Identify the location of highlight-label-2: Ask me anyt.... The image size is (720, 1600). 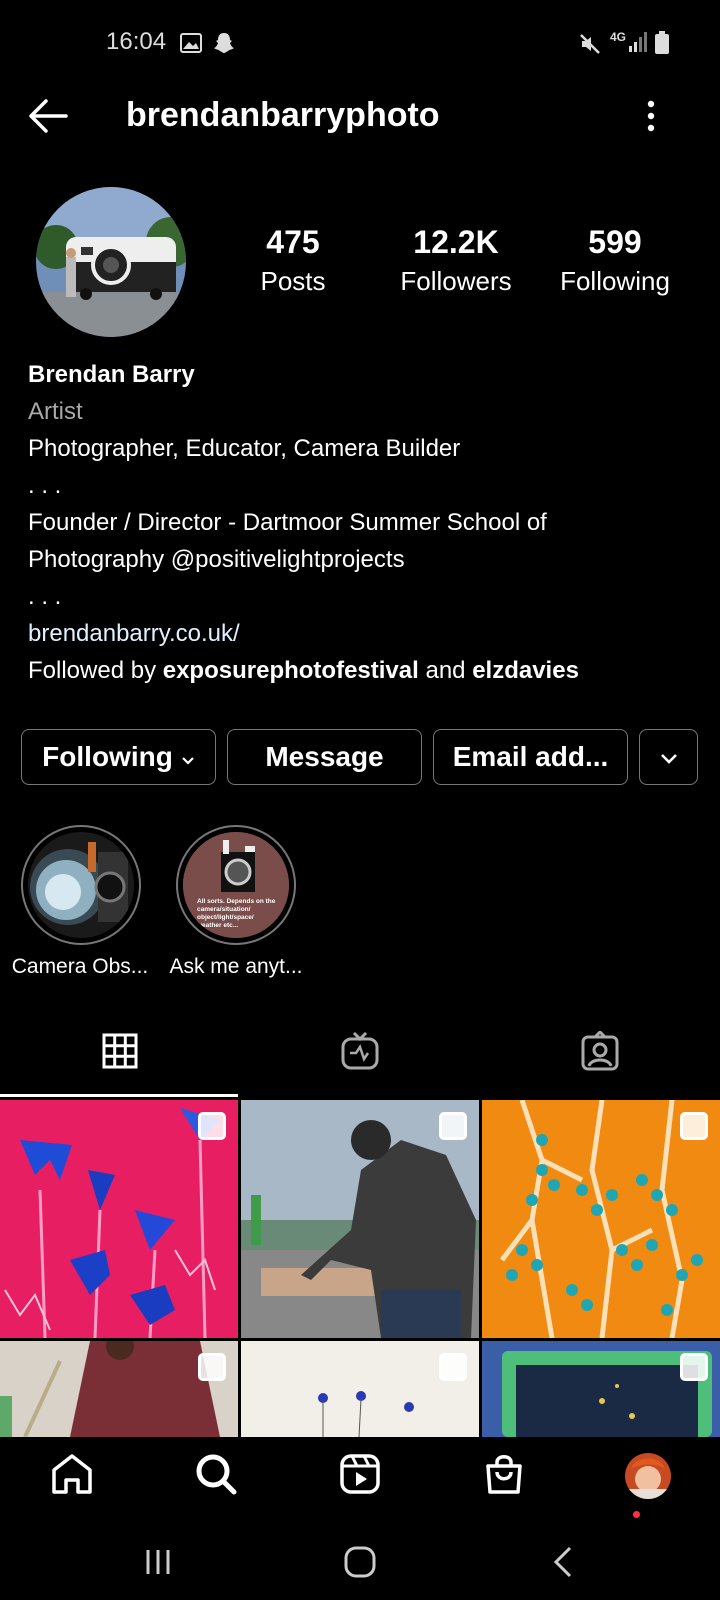
(236, 966).